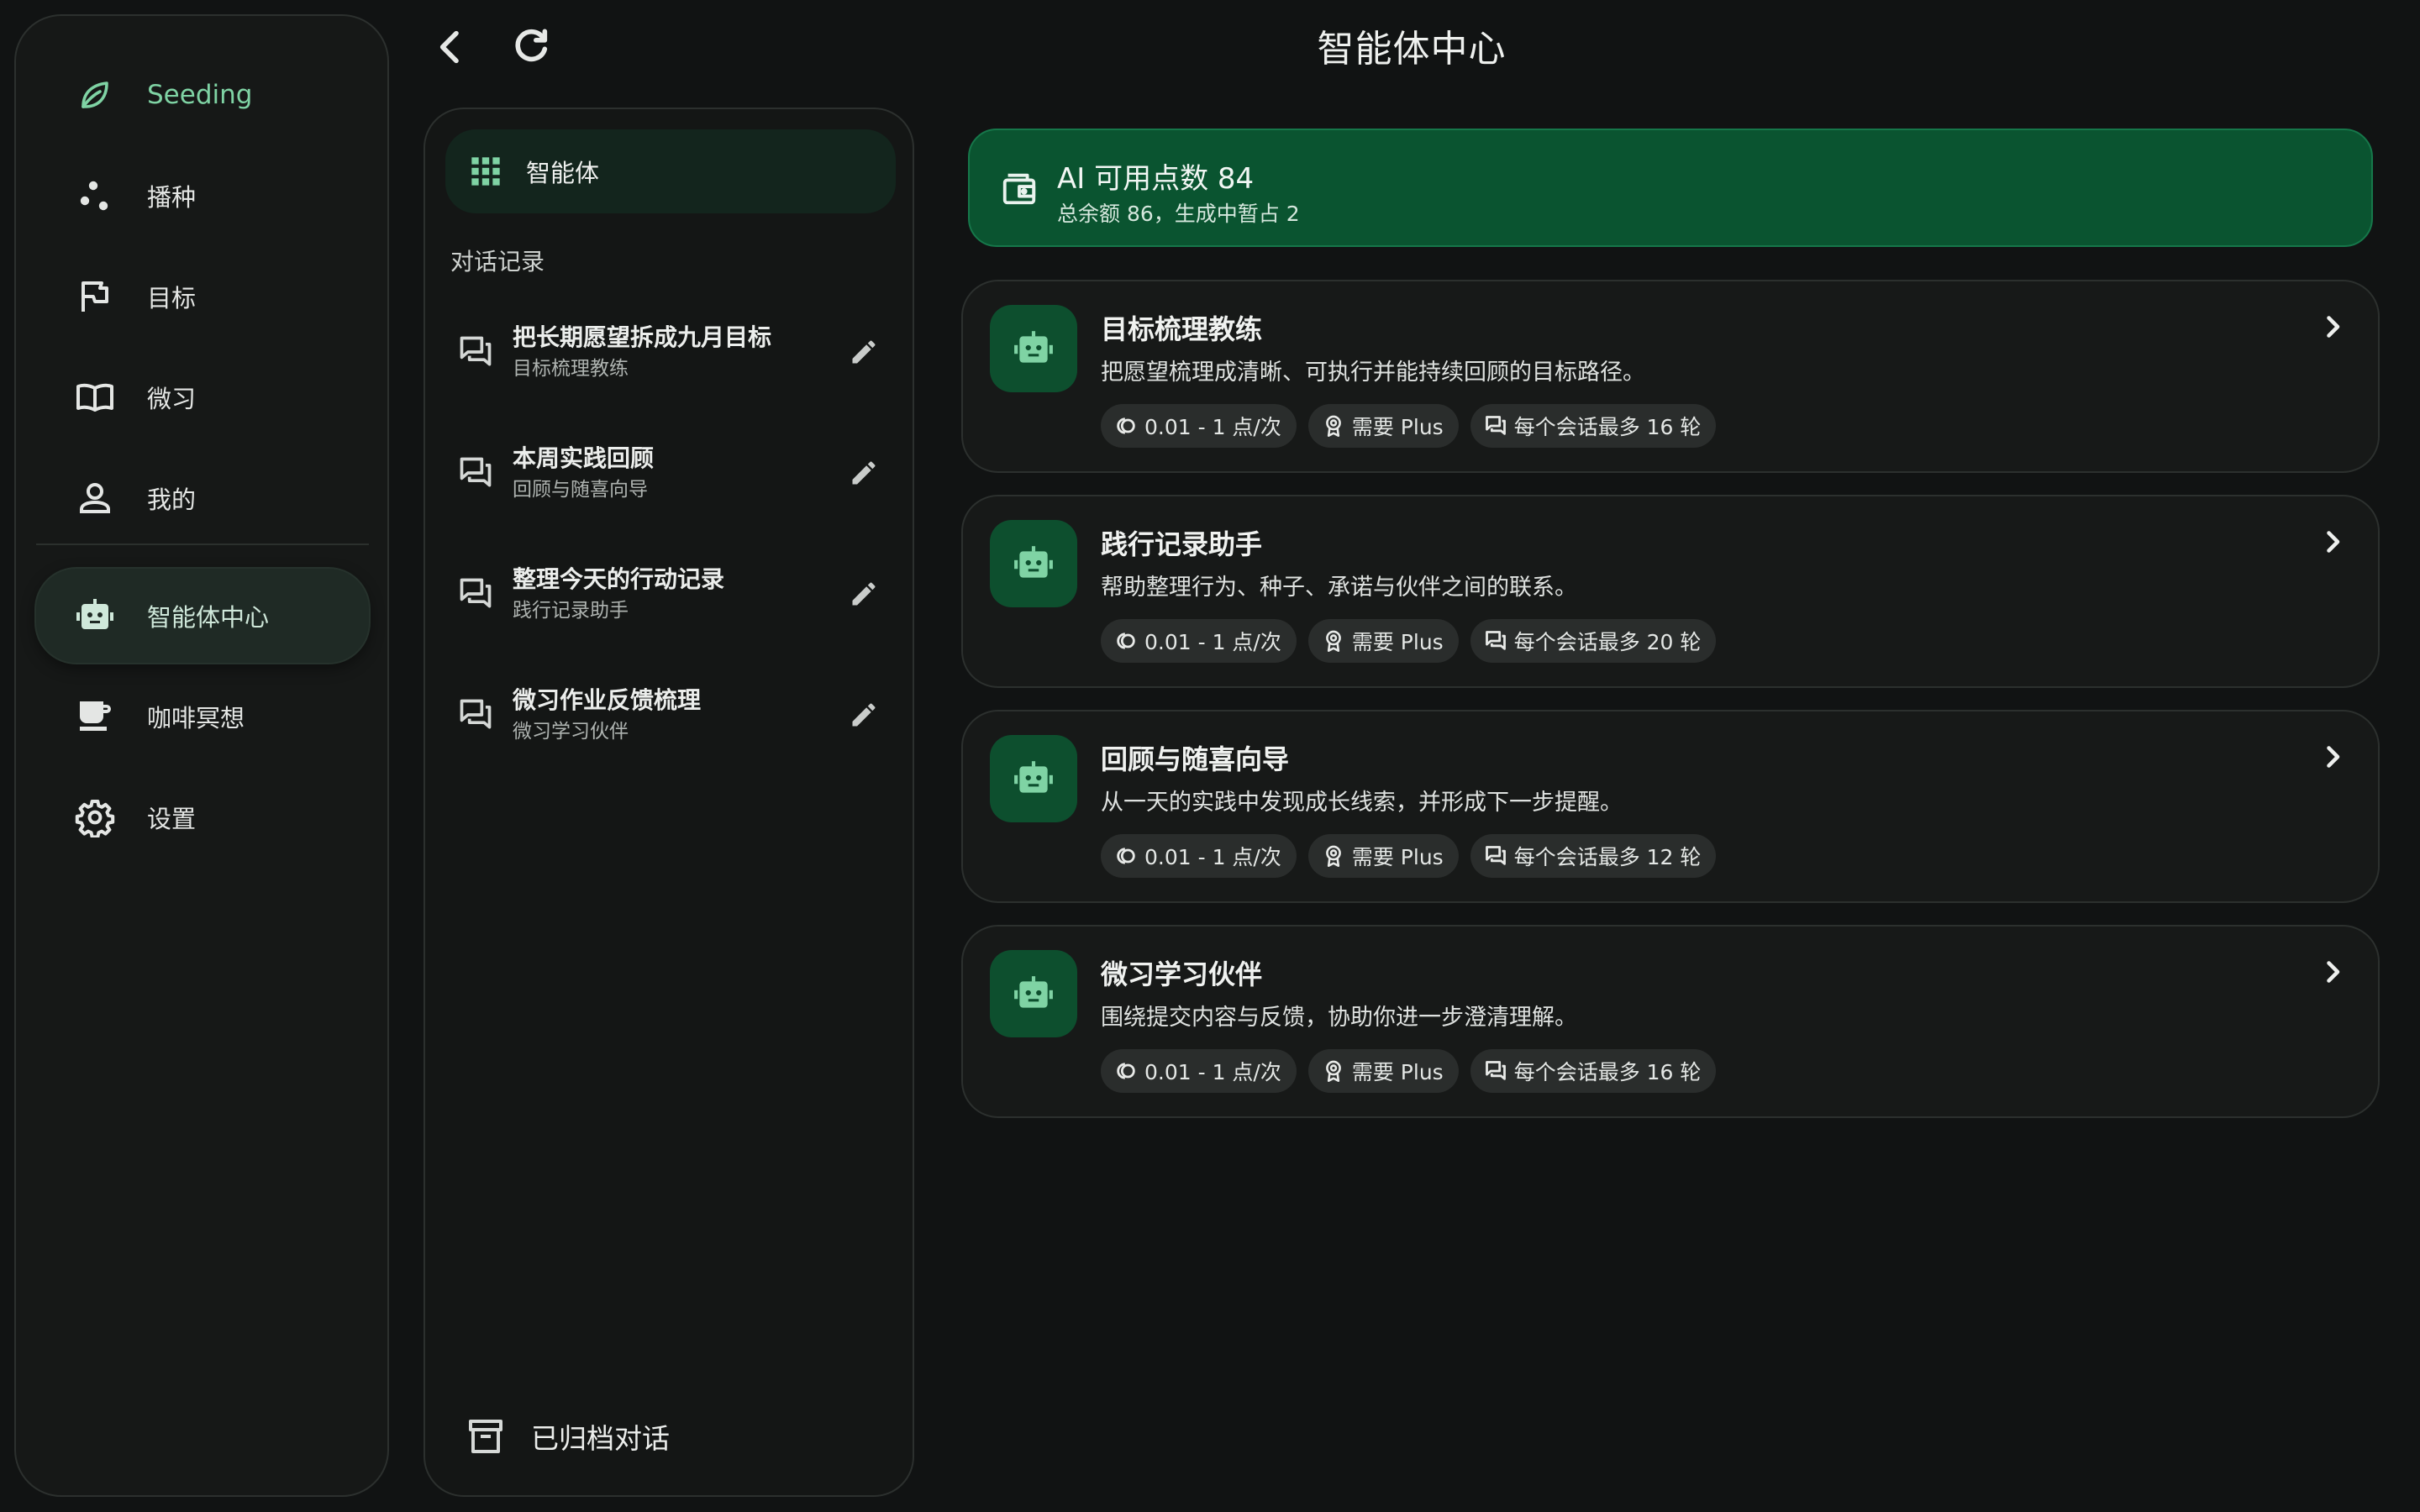 The height and width of the screenshot is (1512, 2420). What do you see at coordinates (1339, 1018) in the screenshot?
I see `agent-description: 围绕提交内容与反馈，协助你进一步澄清理解。` at bounding box center [1339, 1018].